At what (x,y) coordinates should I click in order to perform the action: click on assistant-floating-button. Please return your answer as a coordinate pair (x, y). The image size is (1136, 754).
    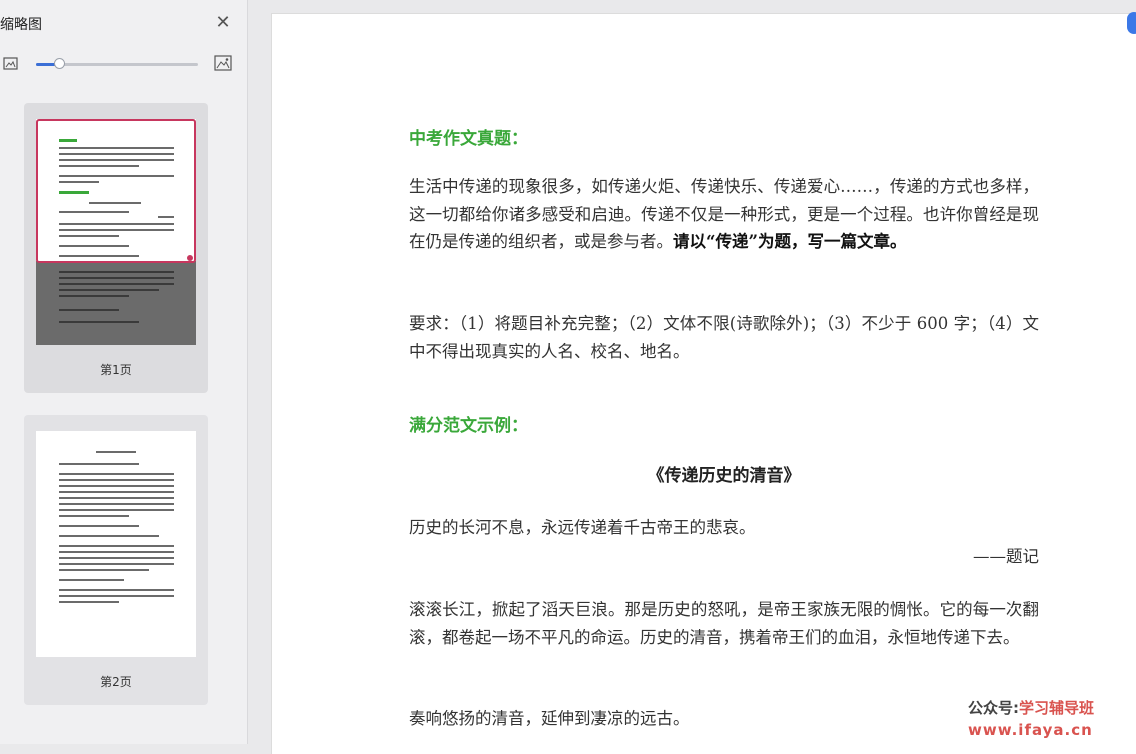
    Looking at the image, I should click on (1131, 23).